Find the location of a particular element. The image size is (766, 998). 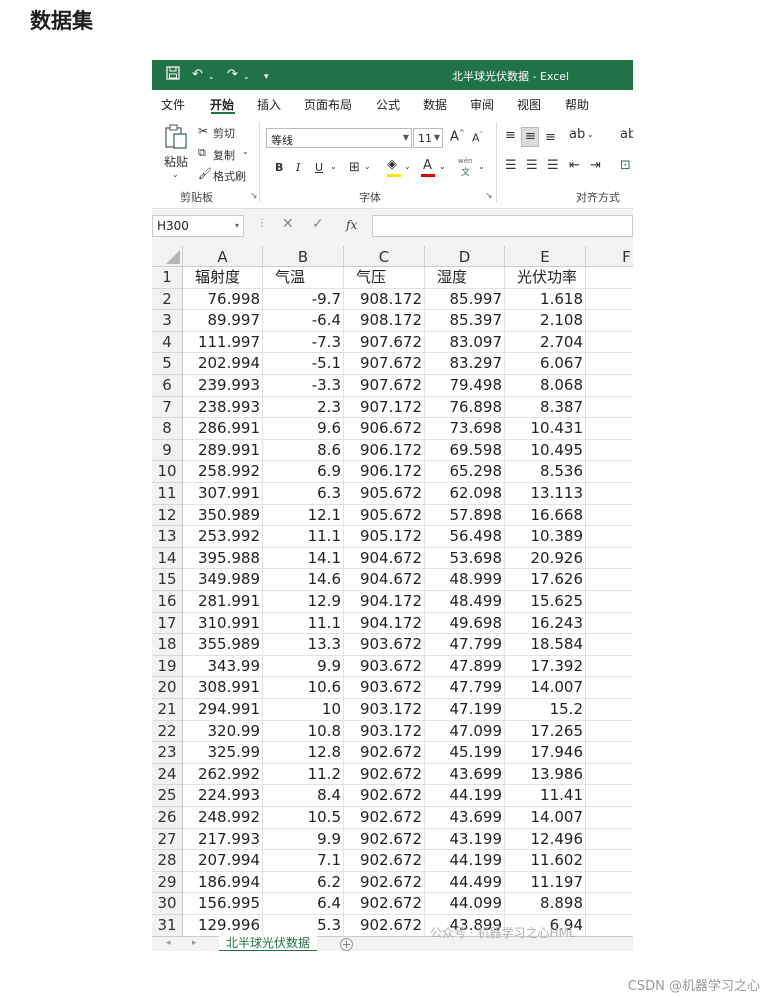

cell: 43.699 is located at coordinates (465, 818).